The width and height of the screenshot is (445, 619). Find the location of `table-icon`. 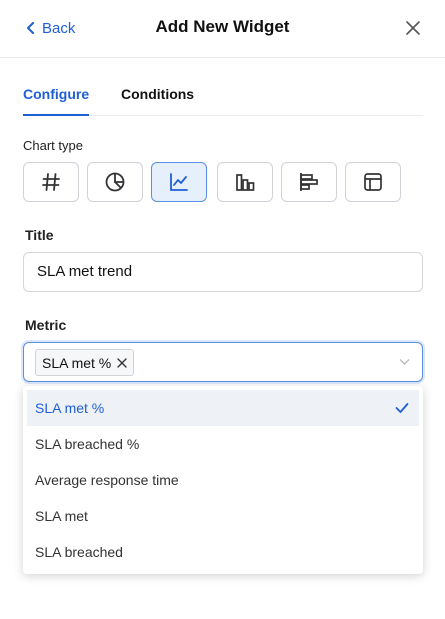

table-icon is located at coordinates (373, 182).